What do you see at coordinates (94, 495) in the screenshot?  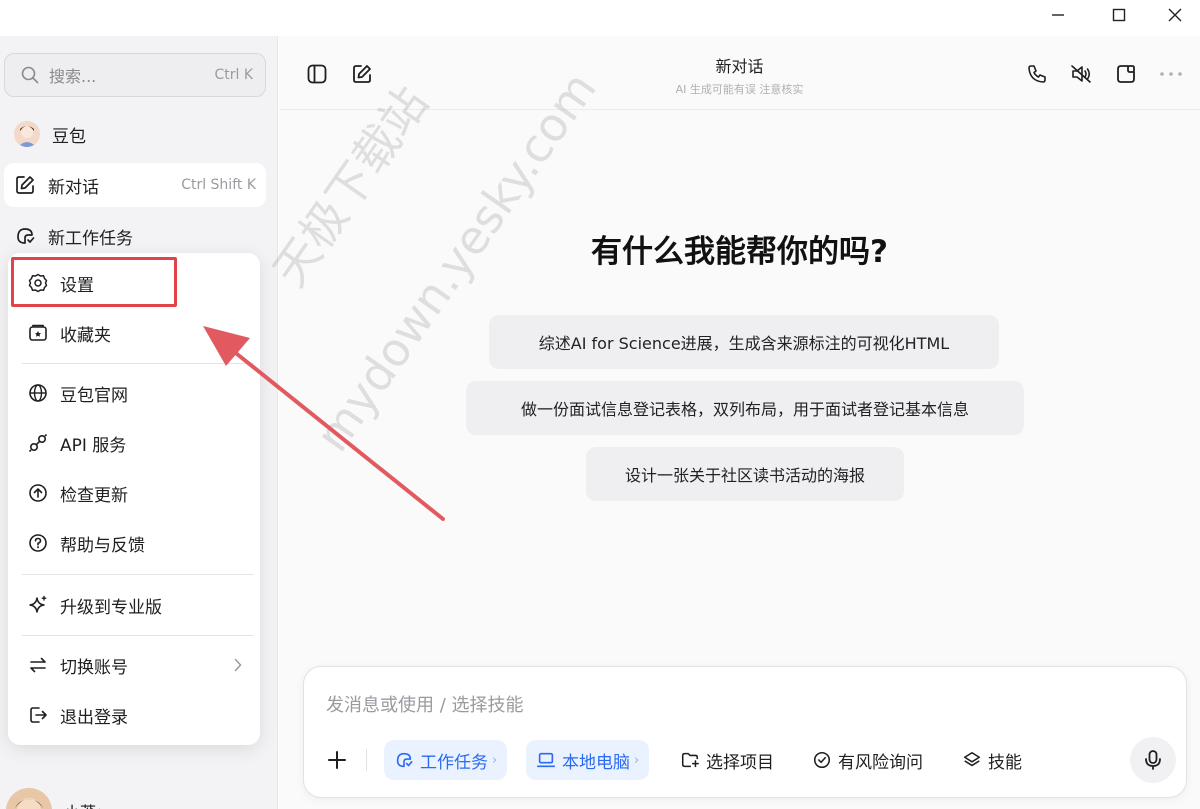 I see `menu-item-label: 检查更新` at bounding box center [94, 495].